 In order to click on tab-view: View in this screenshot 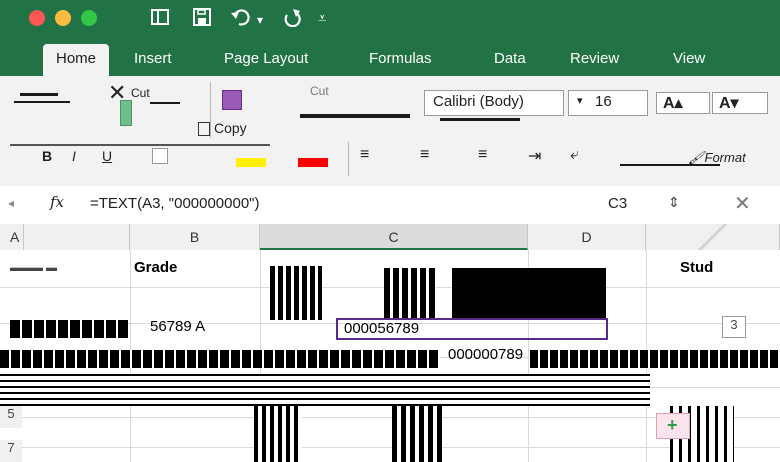, I will do `click(689, 59)`.